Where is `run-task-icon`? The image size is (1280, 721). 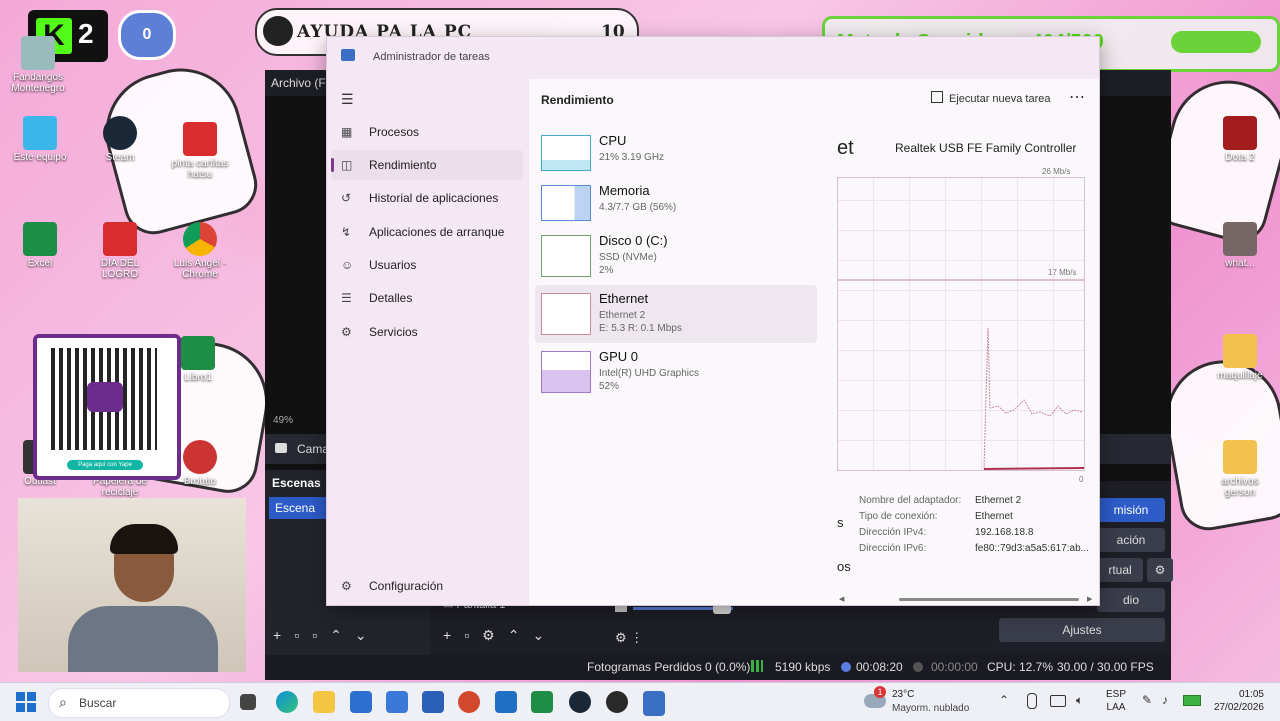
run-task-icon is located at coordinates (937, 97).